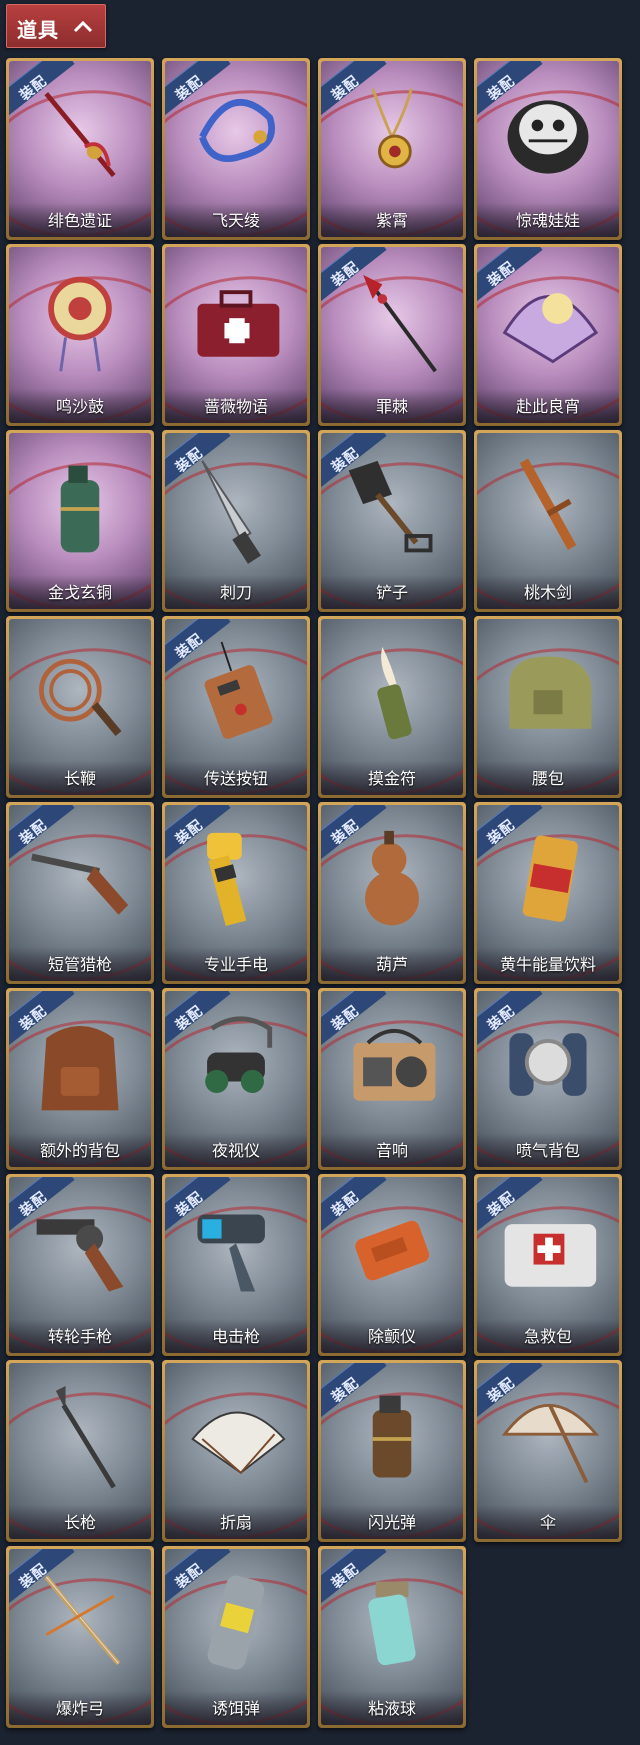 This screenshot has height=1745, width=640. Describe the element at coordinates (391, 220) in the screenshot. I see `item-name: 紫霄` at that location.